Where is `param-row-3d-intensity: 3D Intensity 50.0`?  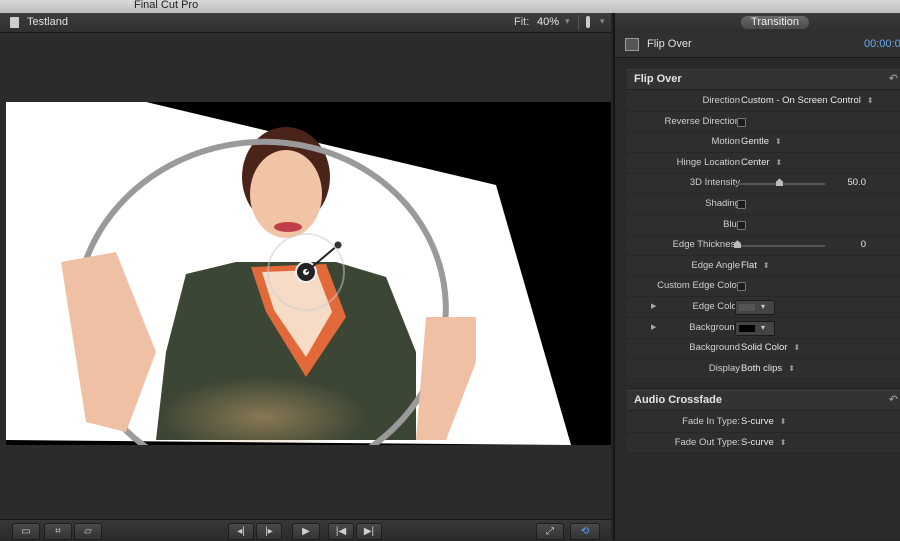 param-row-3d-intensity: 3D Intensity 50.0 is located at coordinates (763, 184).